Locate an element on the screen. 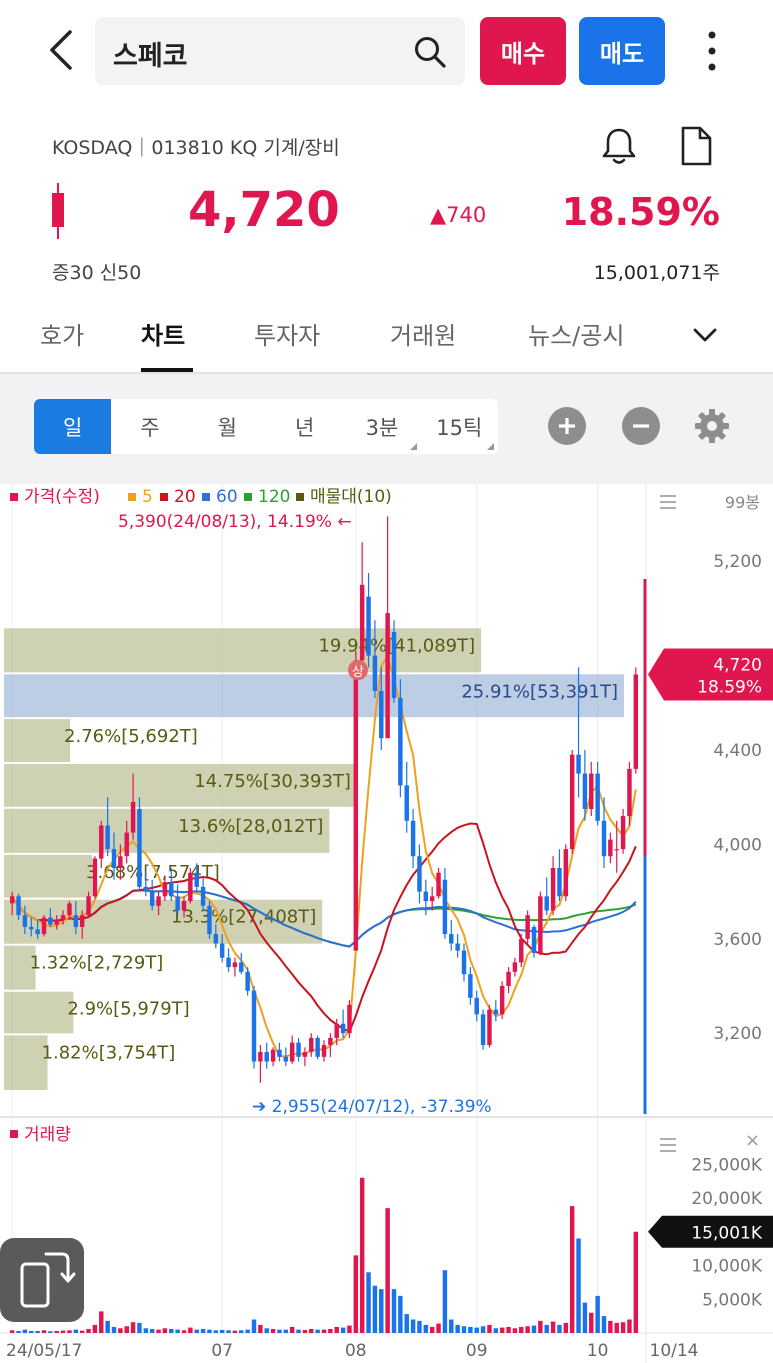 This screenshot has height=1363, width=773. tab-chart: 차트 is located at coordinates (163, 333).